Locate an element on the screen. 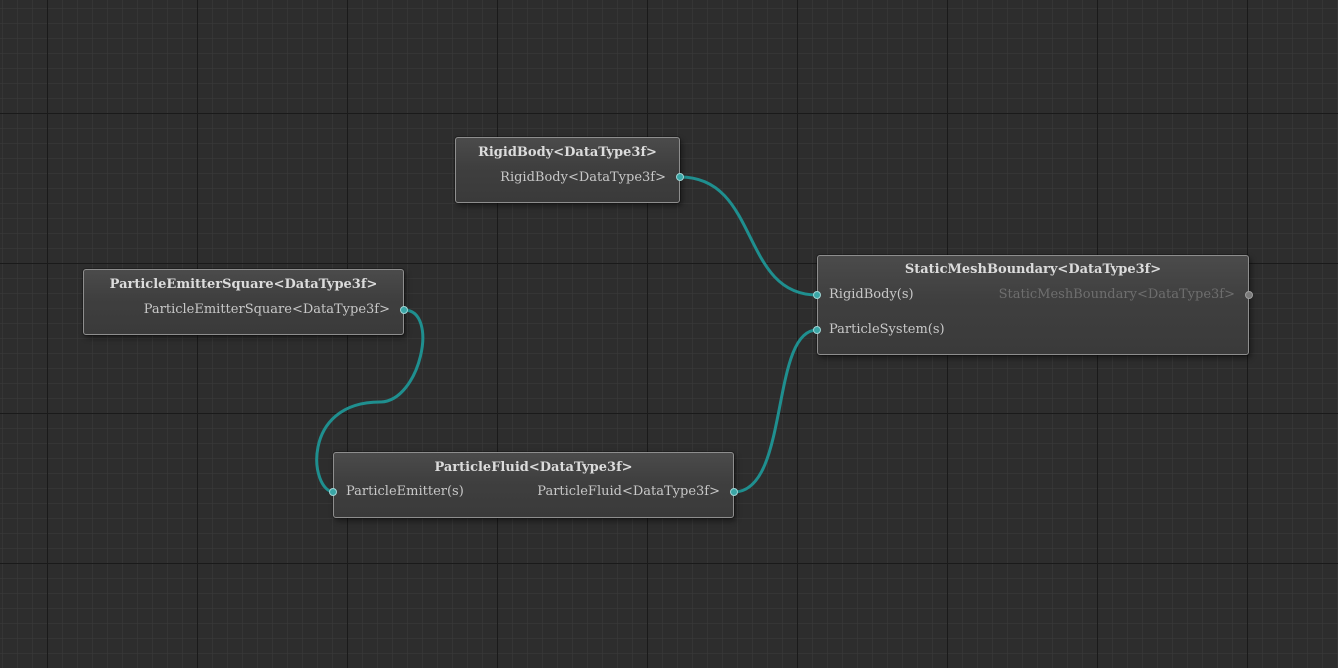 The image size is (1338, 668). input-port-particle-emitter is located at coordinates (333, 492).